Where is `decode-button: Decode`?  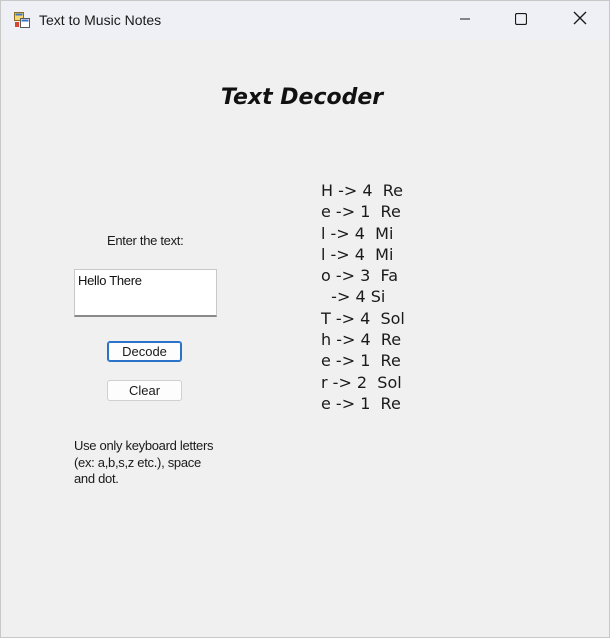
decode-button: Decode is located at coordinates (144, 351).